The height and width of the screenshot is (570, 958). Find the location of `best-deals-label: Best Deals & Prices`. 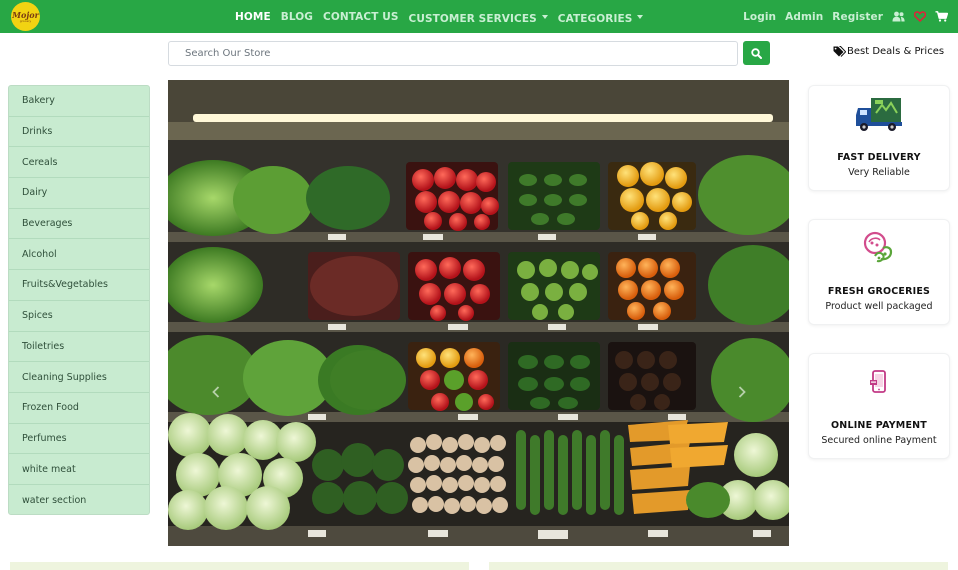

best-deals-label: Best Deals & Prices is located at coordinates (888, 51).